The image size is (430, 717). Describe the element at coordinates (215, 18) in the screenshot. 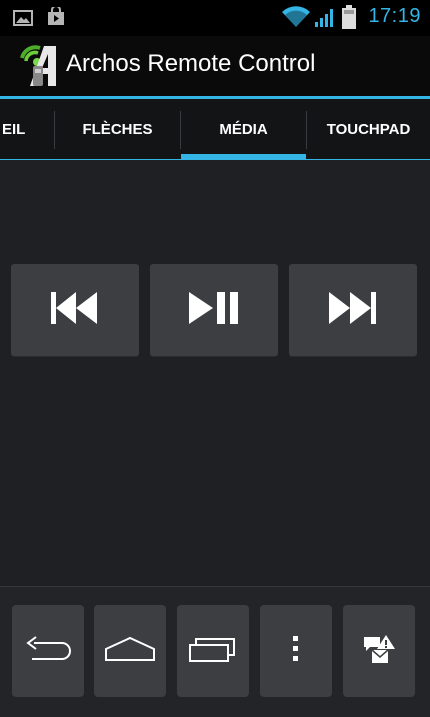

I see `status-bar: 17:19` at that location.